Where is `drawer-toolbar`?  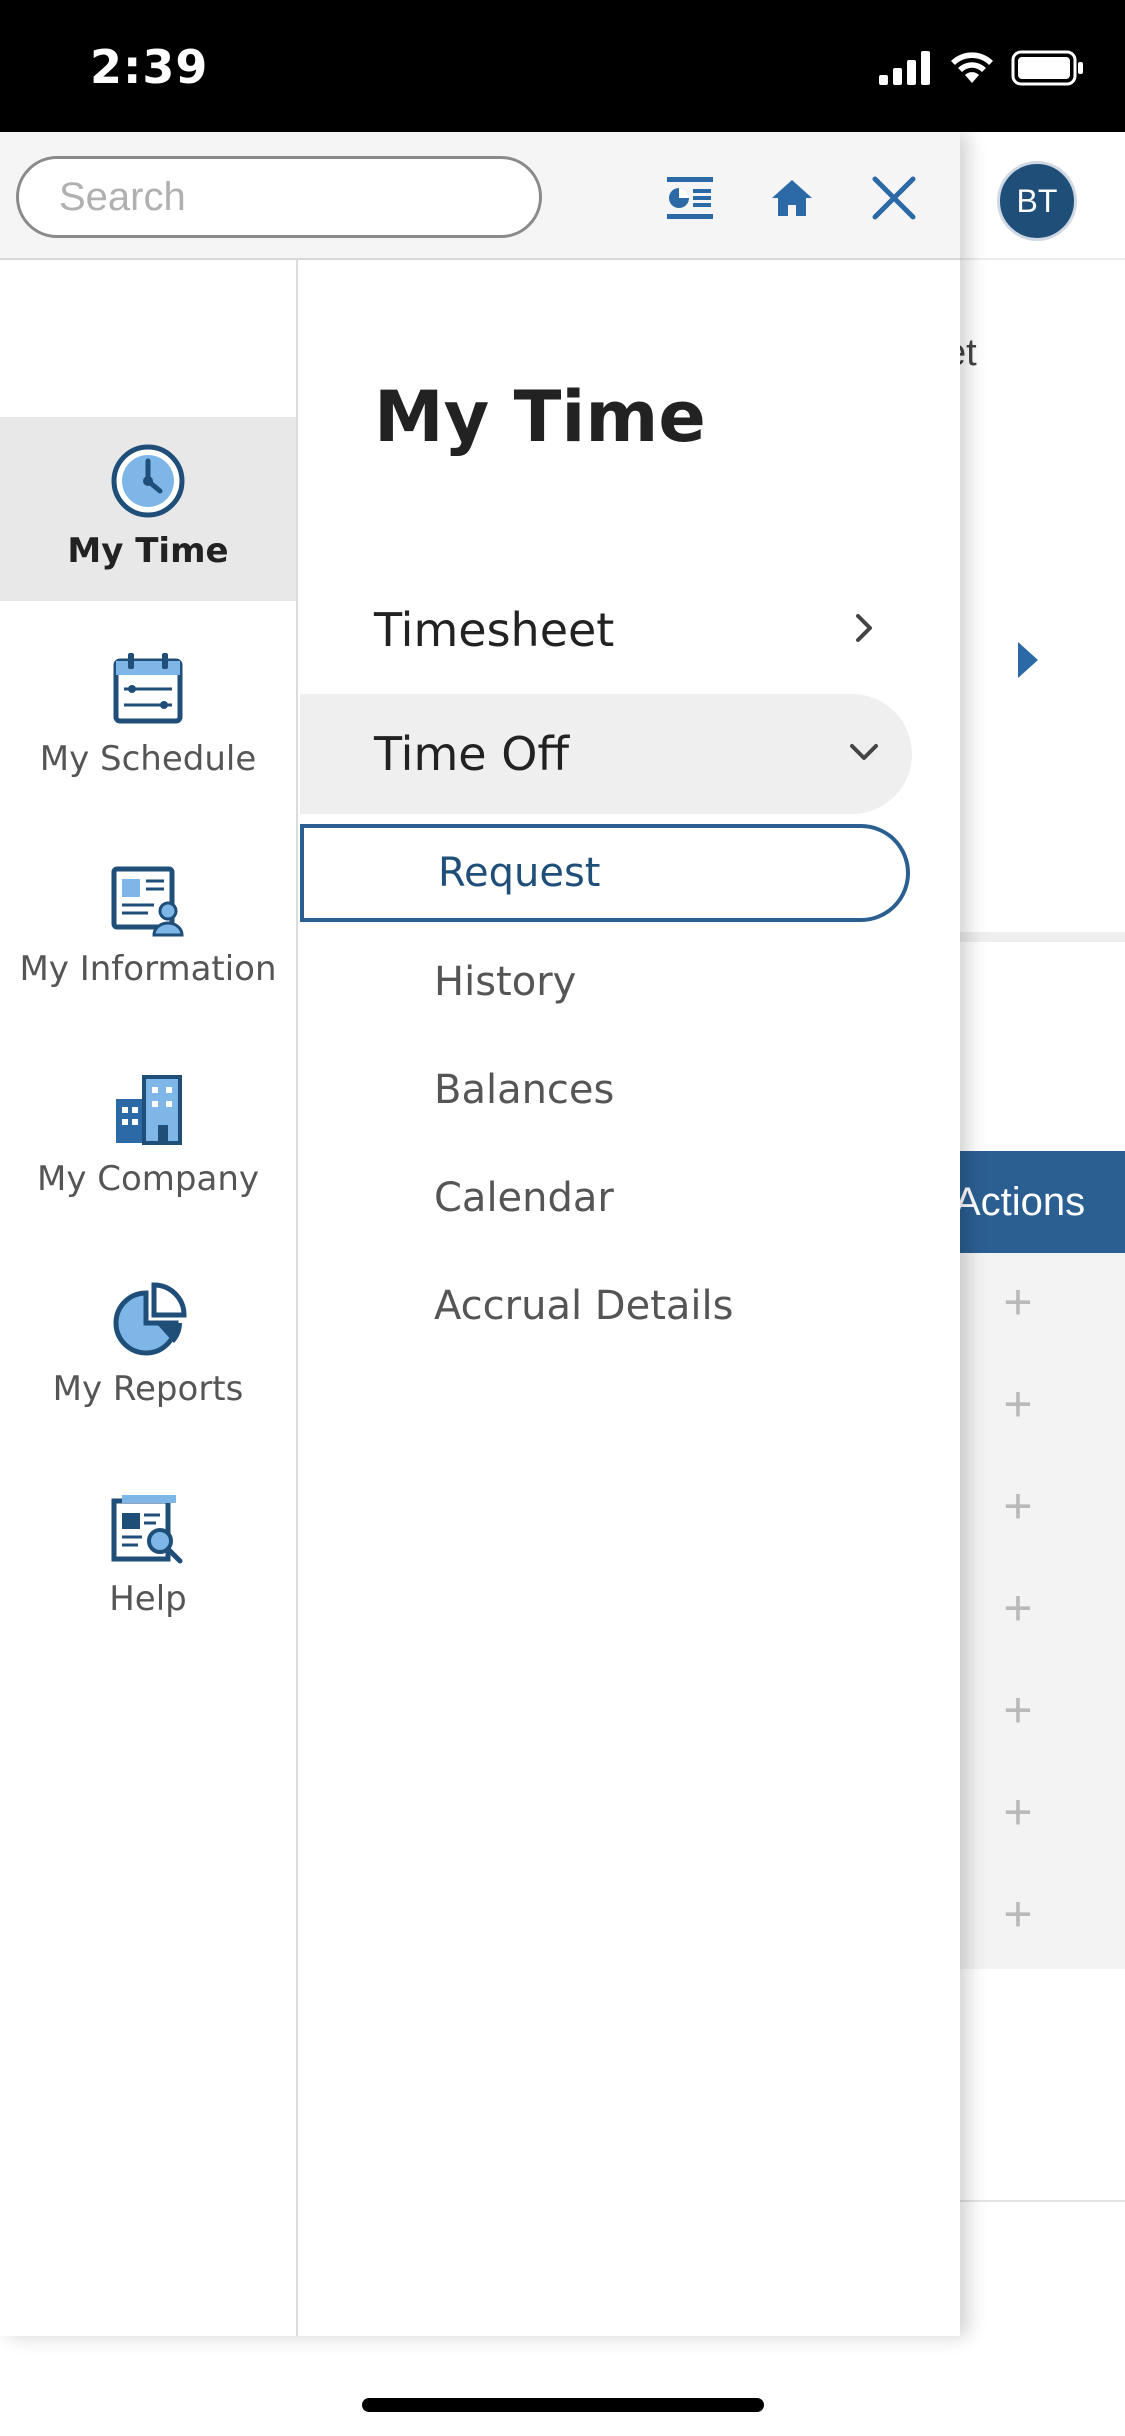 drawer-toolbar is located at coordinates (480, 196).